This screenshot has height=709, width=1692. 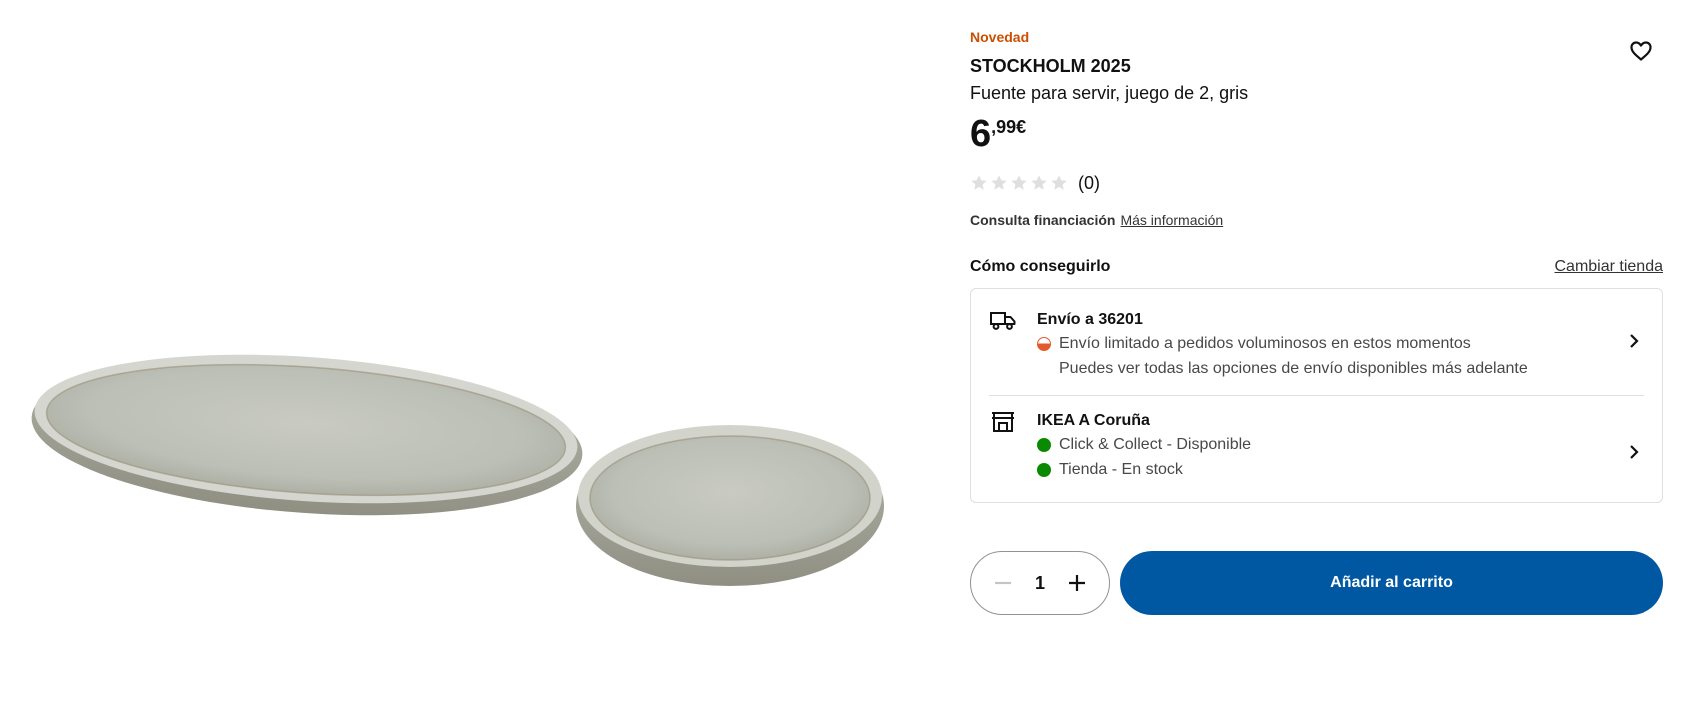 What do you see at coordinates (1009, 127) in the screenshot?
I see `price-decimals: ,99€` at bounding box center [1009, 127].